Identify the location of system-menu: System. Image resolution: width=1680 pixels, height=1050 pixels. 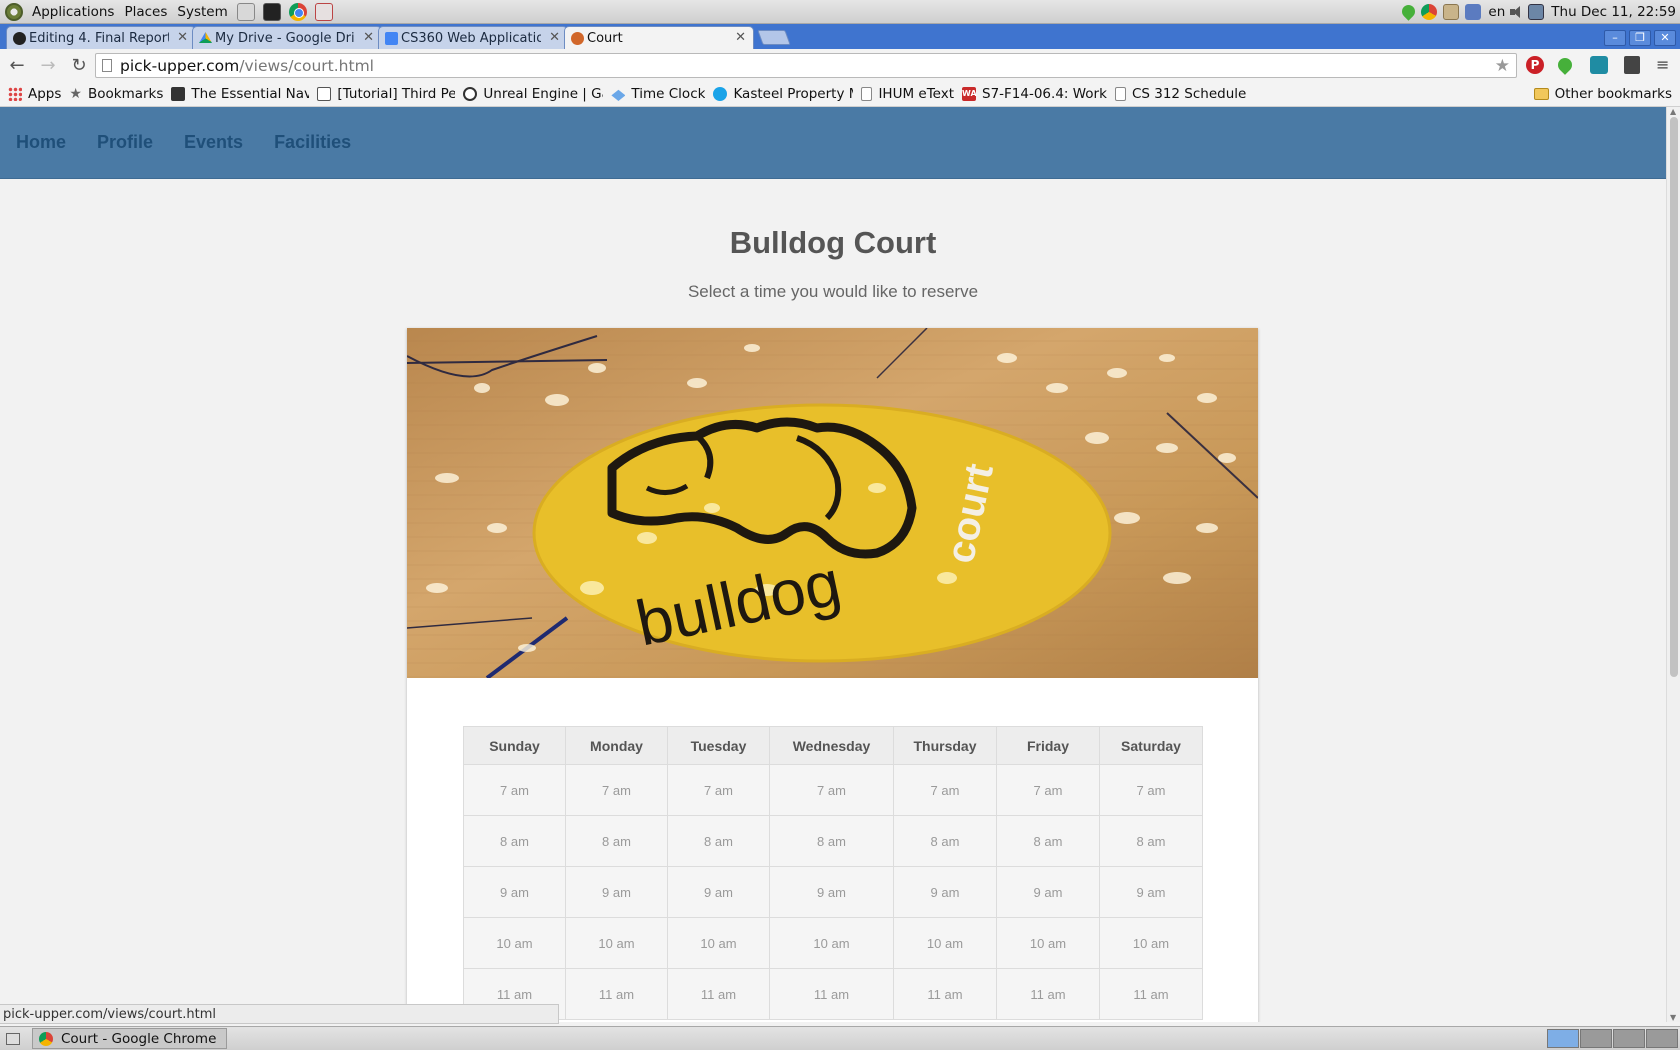
(202, 12).